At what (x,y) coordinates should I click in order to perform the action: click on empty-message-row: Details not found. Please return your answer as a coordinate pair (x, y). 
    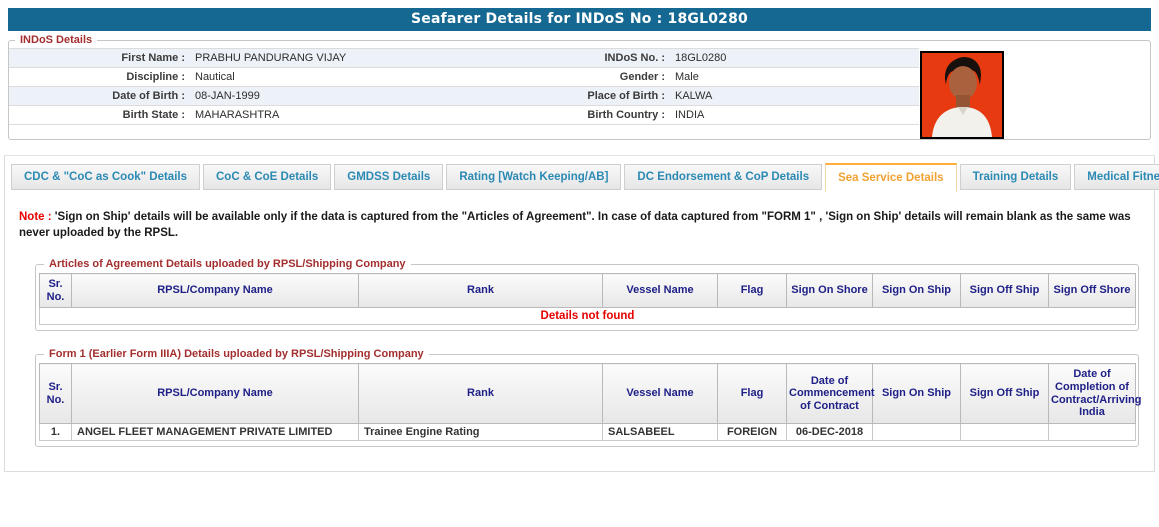
    Looking at the image, I should click on (587, 316).